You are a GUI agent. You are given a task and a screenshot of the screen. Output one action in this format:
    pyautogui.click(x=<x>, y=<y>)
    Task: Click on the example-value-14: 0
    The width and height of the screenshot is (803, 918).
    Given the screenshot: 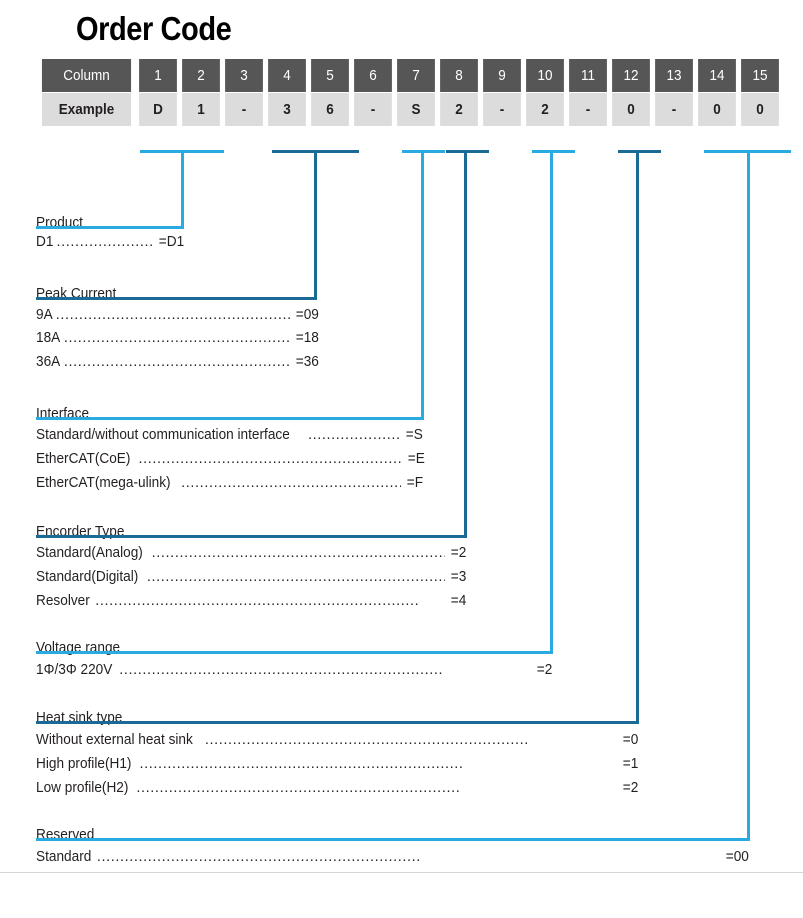 What is the action you would take?
    pyautogui.click(x=717, y=109)
    